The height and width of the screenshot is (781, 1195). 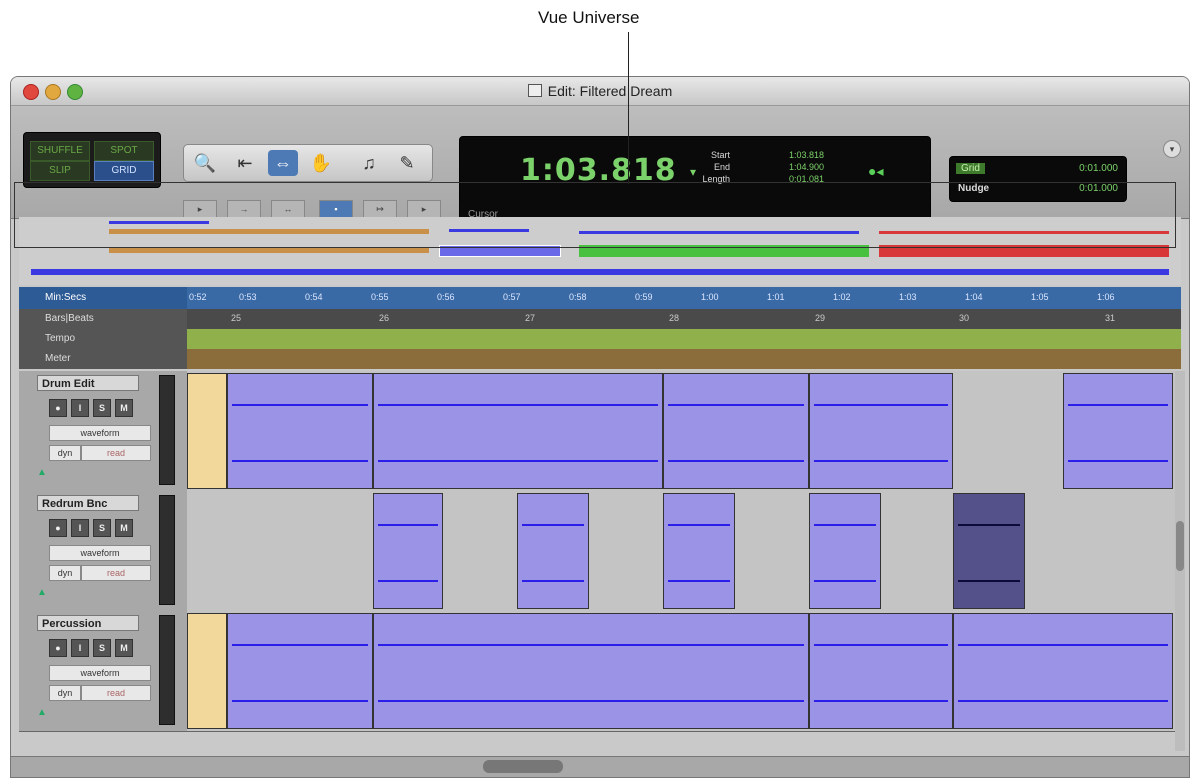 What do you see at coordinates (600, 766) in the screenshot?
I see `bottom-bar` at bounding box center [600, 766].